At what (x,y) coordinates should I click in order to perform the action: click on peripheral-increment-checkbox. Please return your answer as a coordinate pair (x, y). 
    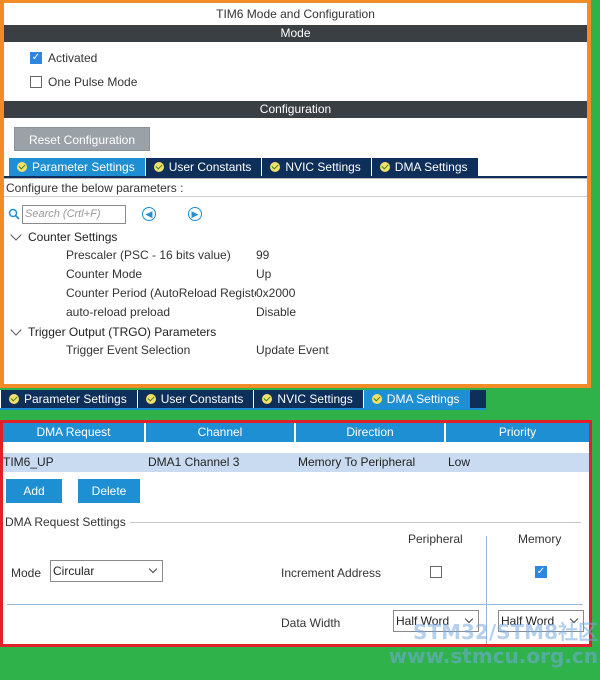
    Looking at the image, I should click on (436, 572).